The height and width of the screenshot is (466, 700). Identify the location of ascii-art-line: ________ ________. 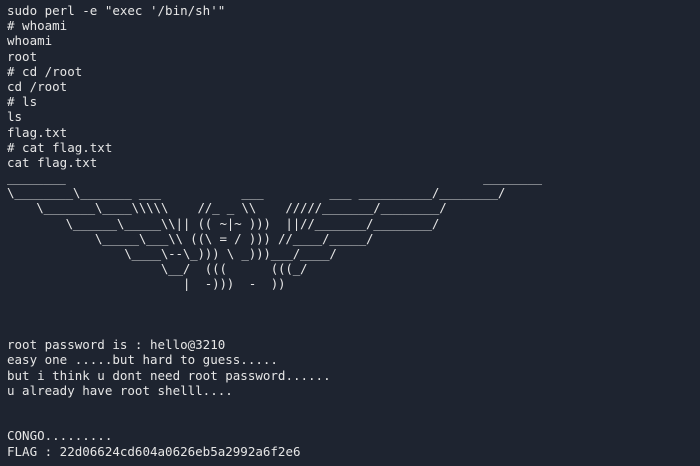
(274, 178).